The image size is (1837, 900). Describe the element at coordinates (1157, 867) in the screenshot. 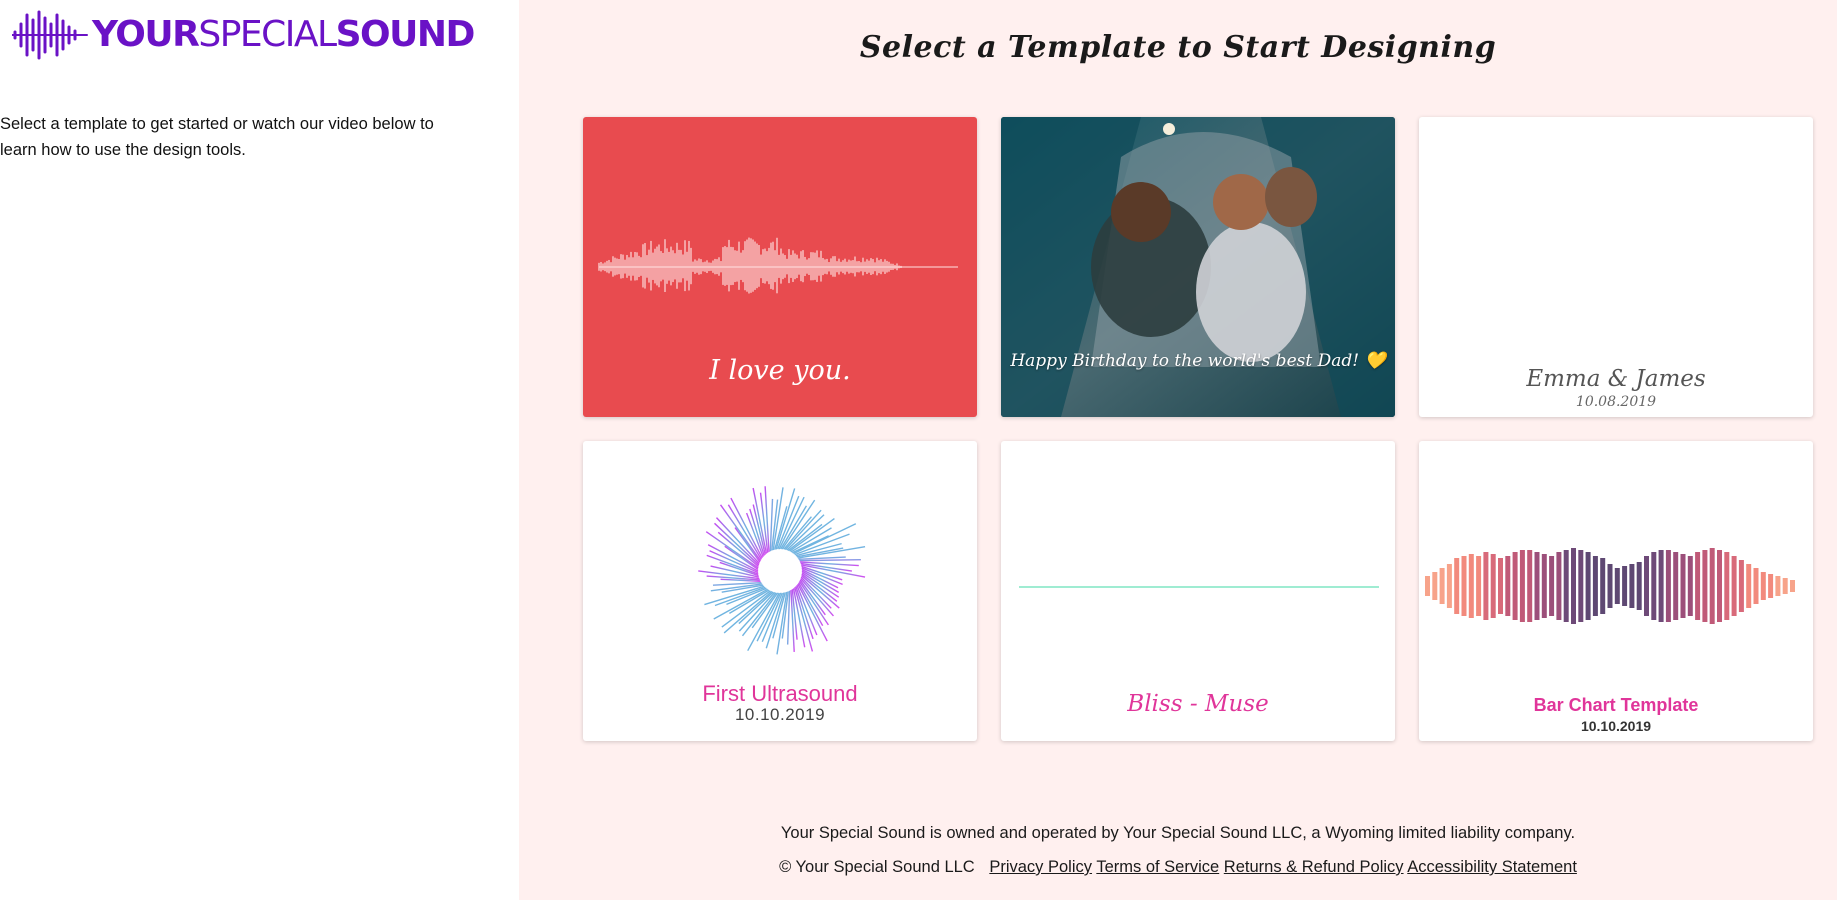

I see `terms-of-service-link: Terms of Service` at that location.